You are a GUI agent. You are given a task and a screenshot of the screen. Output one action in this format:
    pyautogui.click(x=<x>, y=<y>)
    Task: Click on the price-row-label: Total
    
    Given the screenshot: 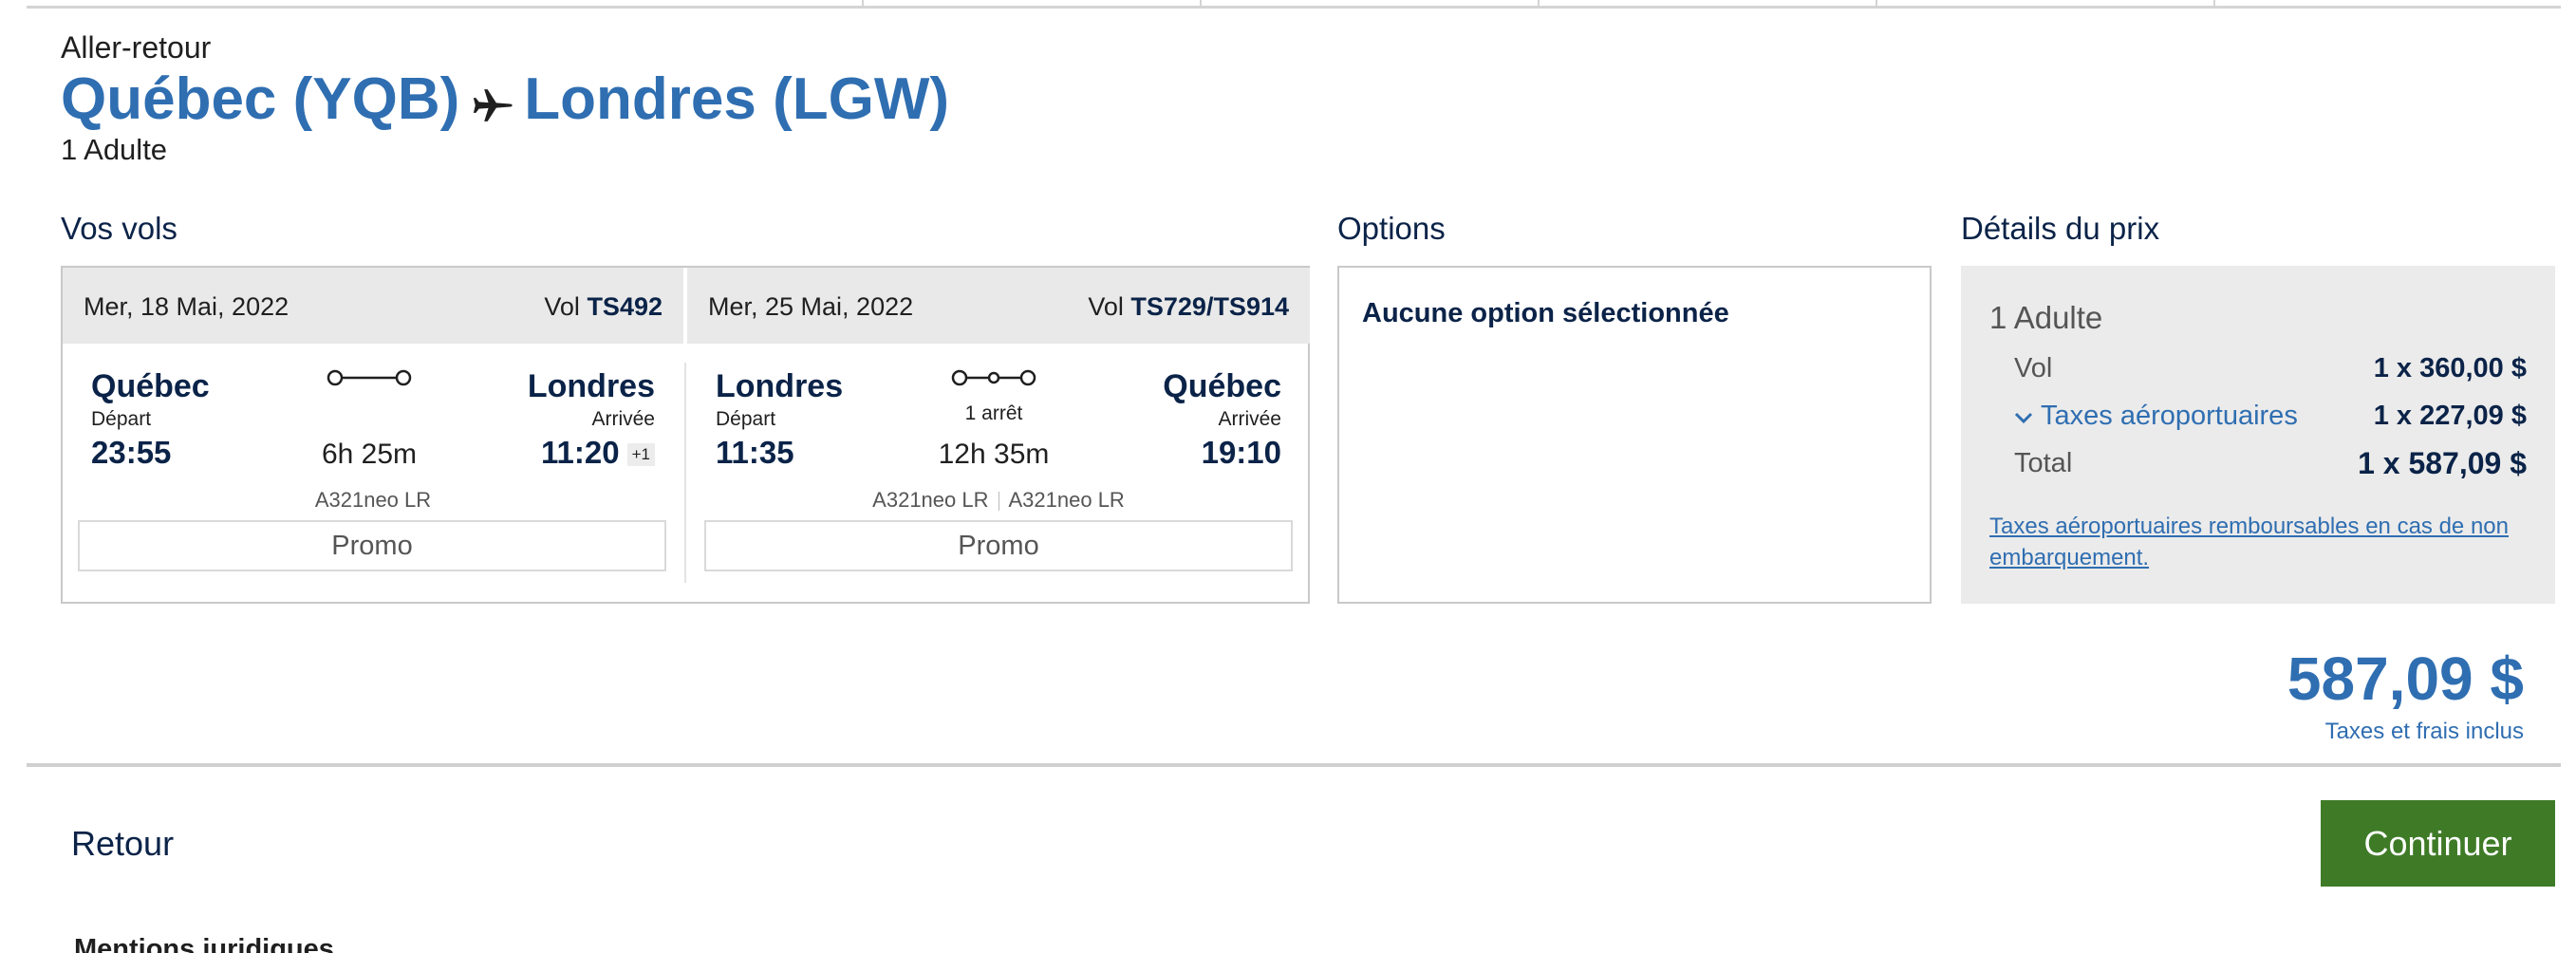 What is the action you would take?
    pyautogui.click(x=2043, y=463)
    